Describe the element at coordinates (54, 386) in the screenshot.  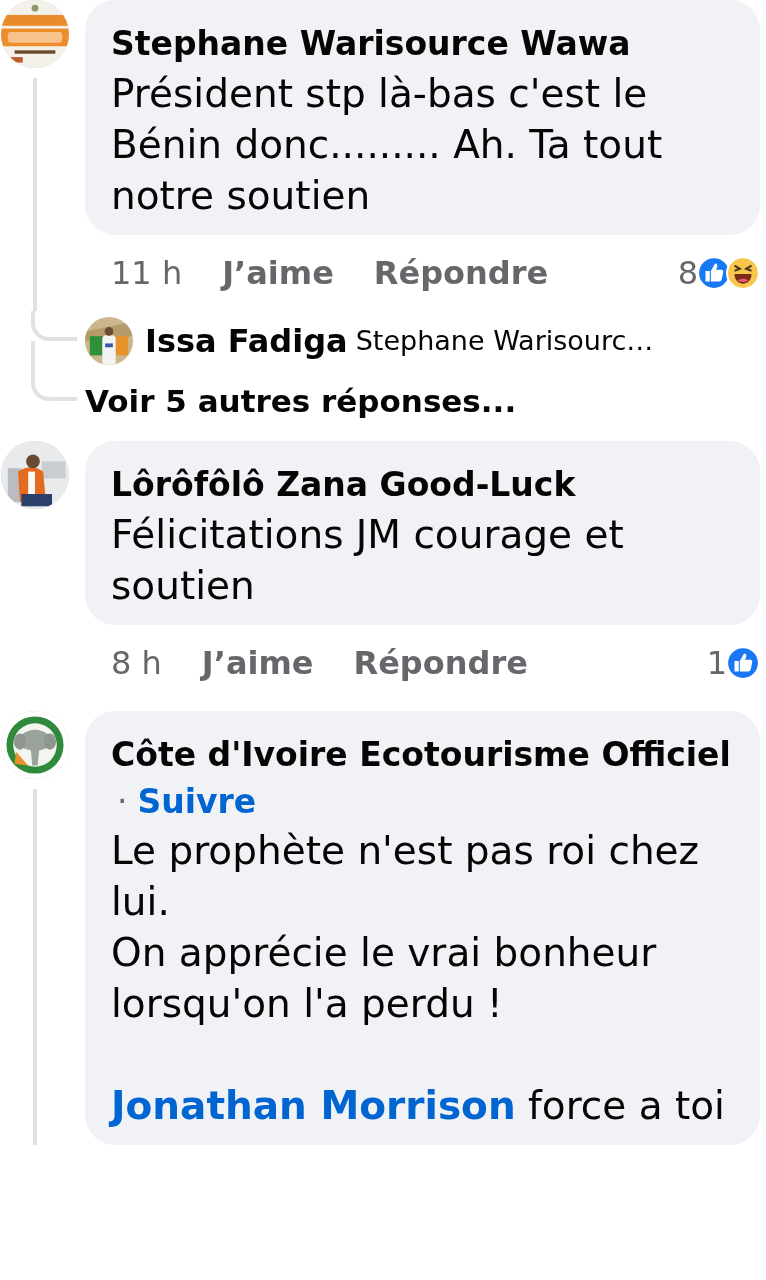
I see `thread-line` at that location.